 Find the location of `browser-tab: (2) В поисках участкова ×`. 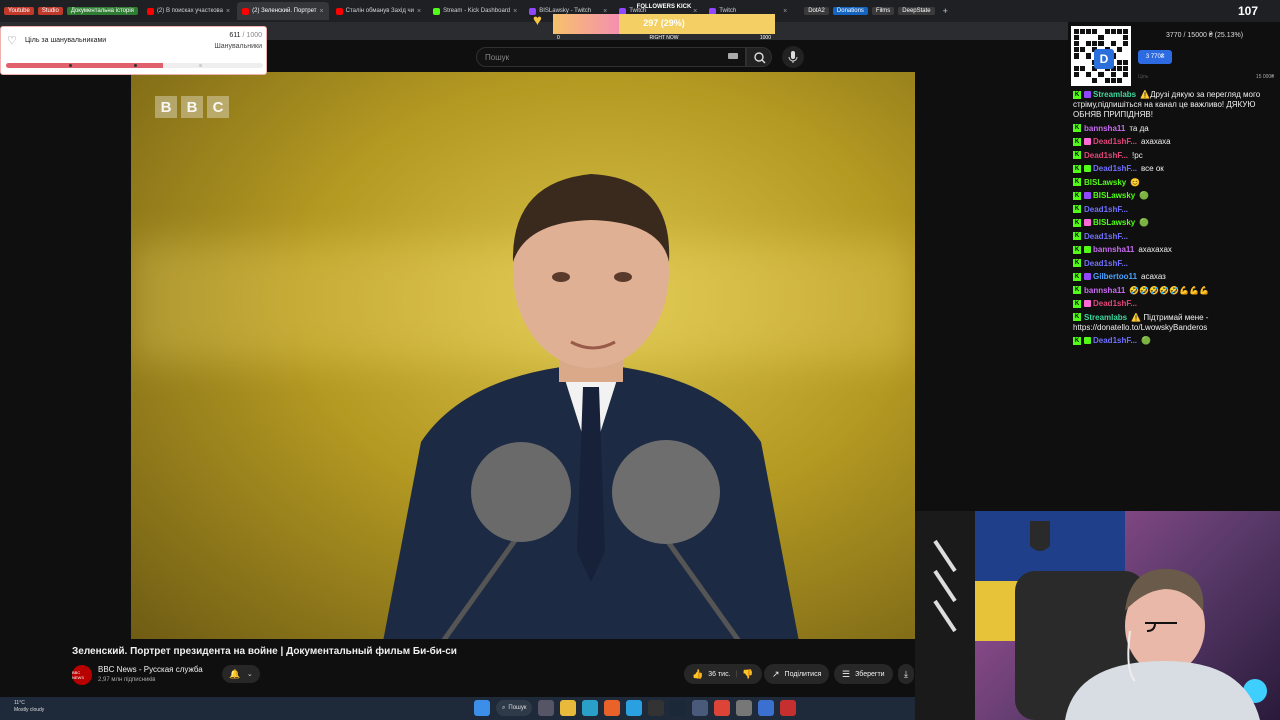

browser-tab: (2) В поисках участкова × is located at coordinates (188, 11).